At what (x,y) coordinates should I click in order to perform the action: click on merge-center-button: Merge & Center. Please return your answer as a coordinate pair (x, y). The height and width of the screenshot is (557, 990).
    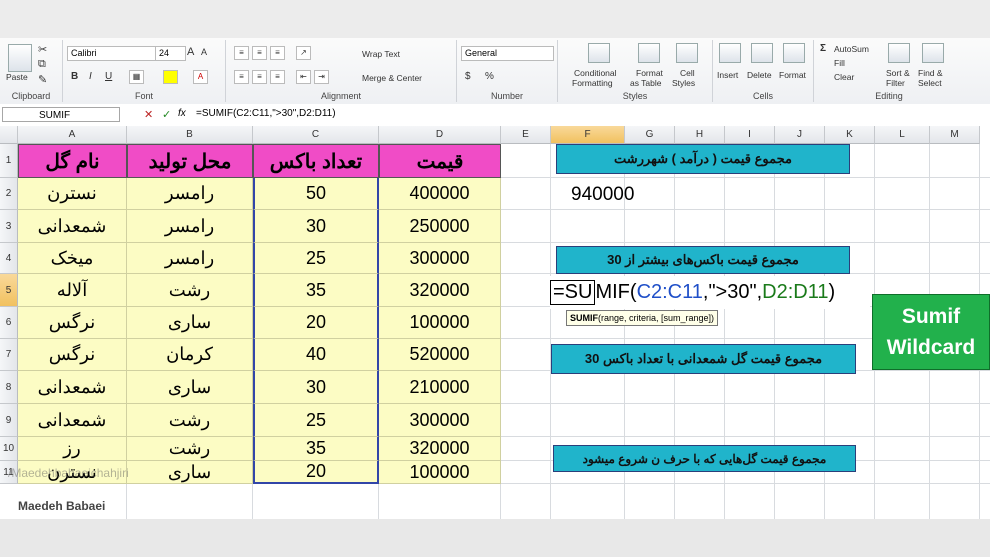
    Looking at the image, I should click on (392, 78).